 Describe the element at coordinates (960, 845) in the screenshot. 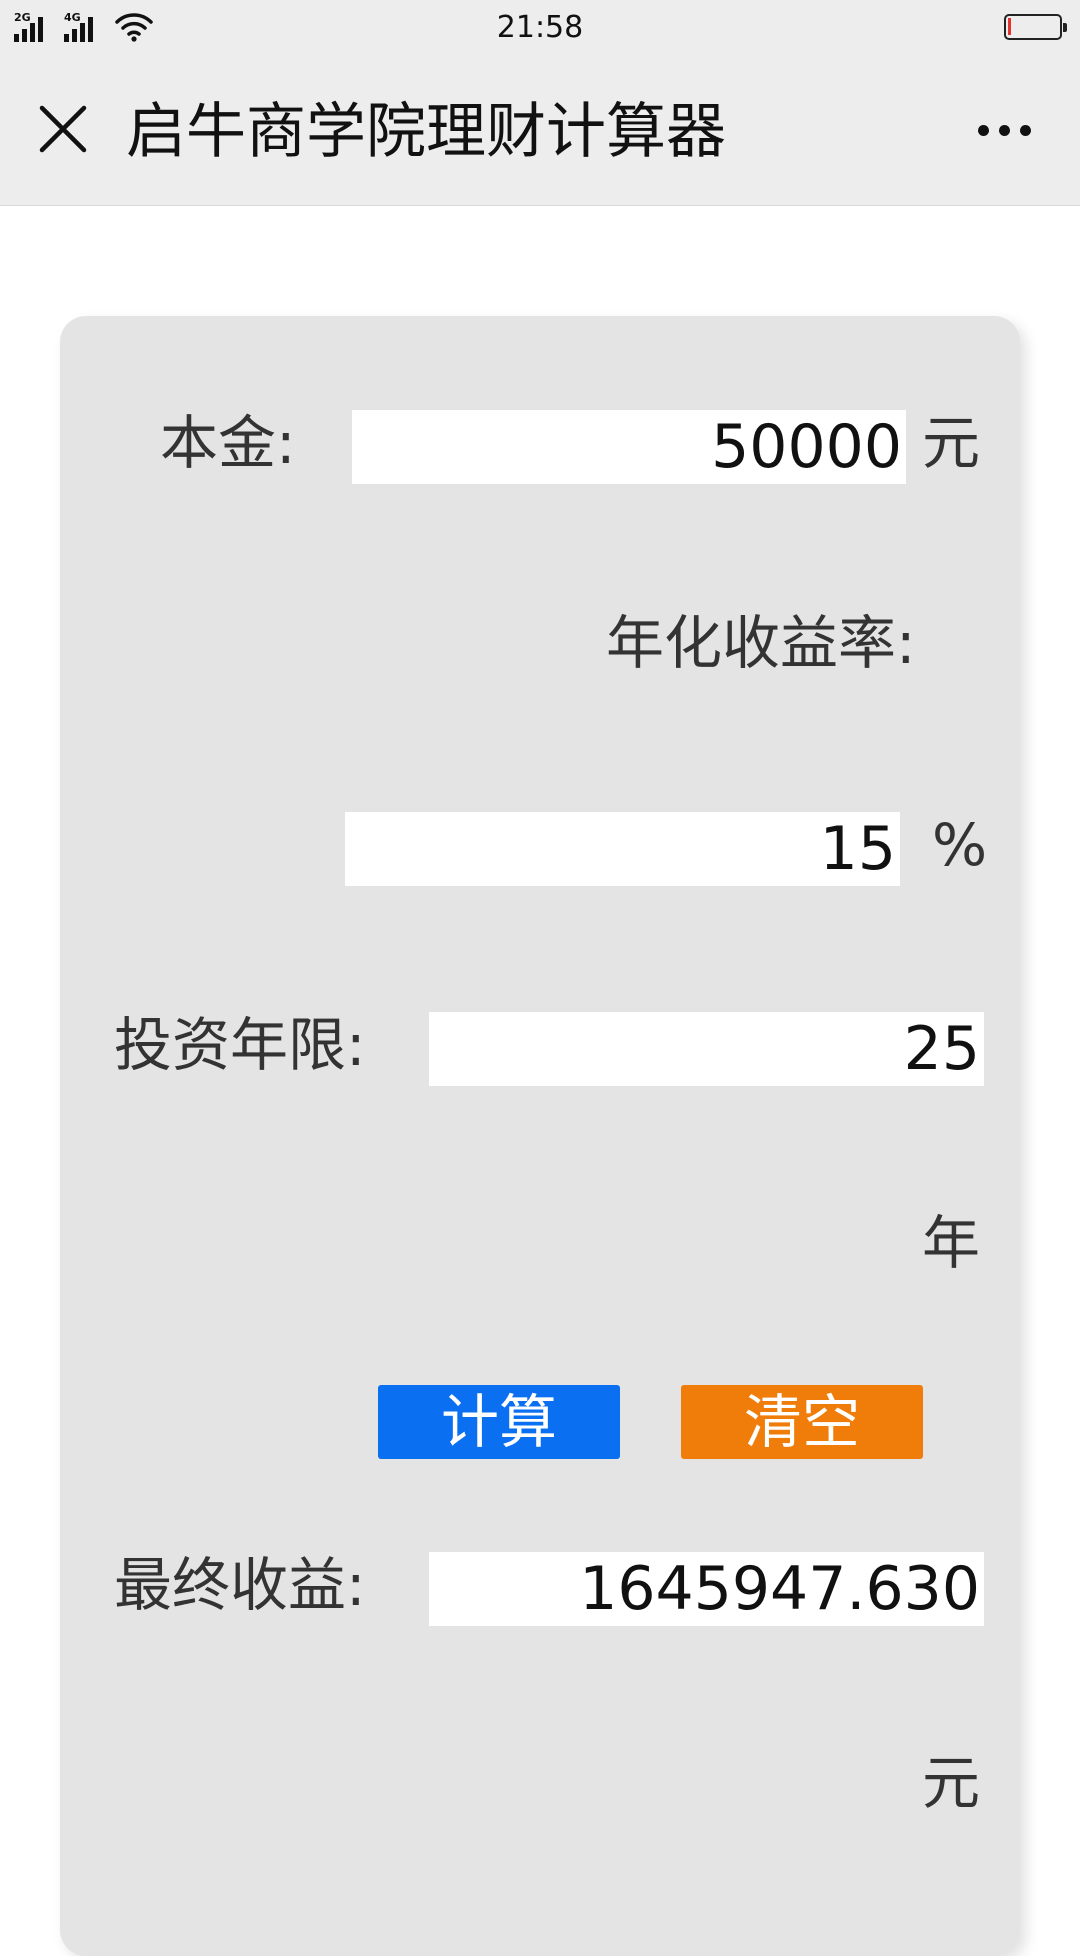

I see `rate-unit: %` at that location.